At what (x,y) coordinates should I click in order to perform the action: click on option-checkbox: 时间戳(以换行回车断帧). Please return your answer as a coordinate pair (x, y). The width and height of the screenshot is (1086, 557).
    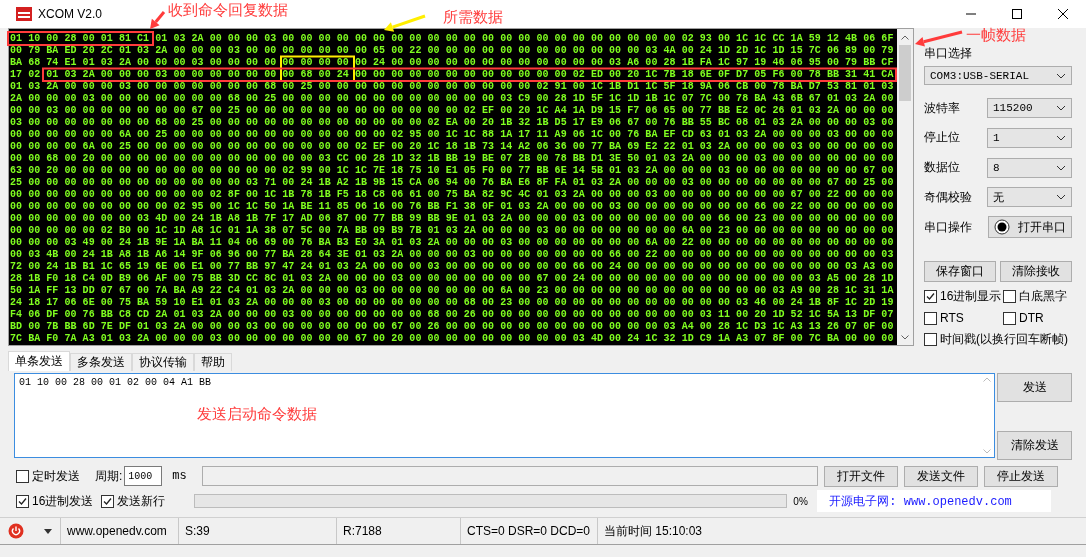
    Looking at the image, I should click on (1005, 339).